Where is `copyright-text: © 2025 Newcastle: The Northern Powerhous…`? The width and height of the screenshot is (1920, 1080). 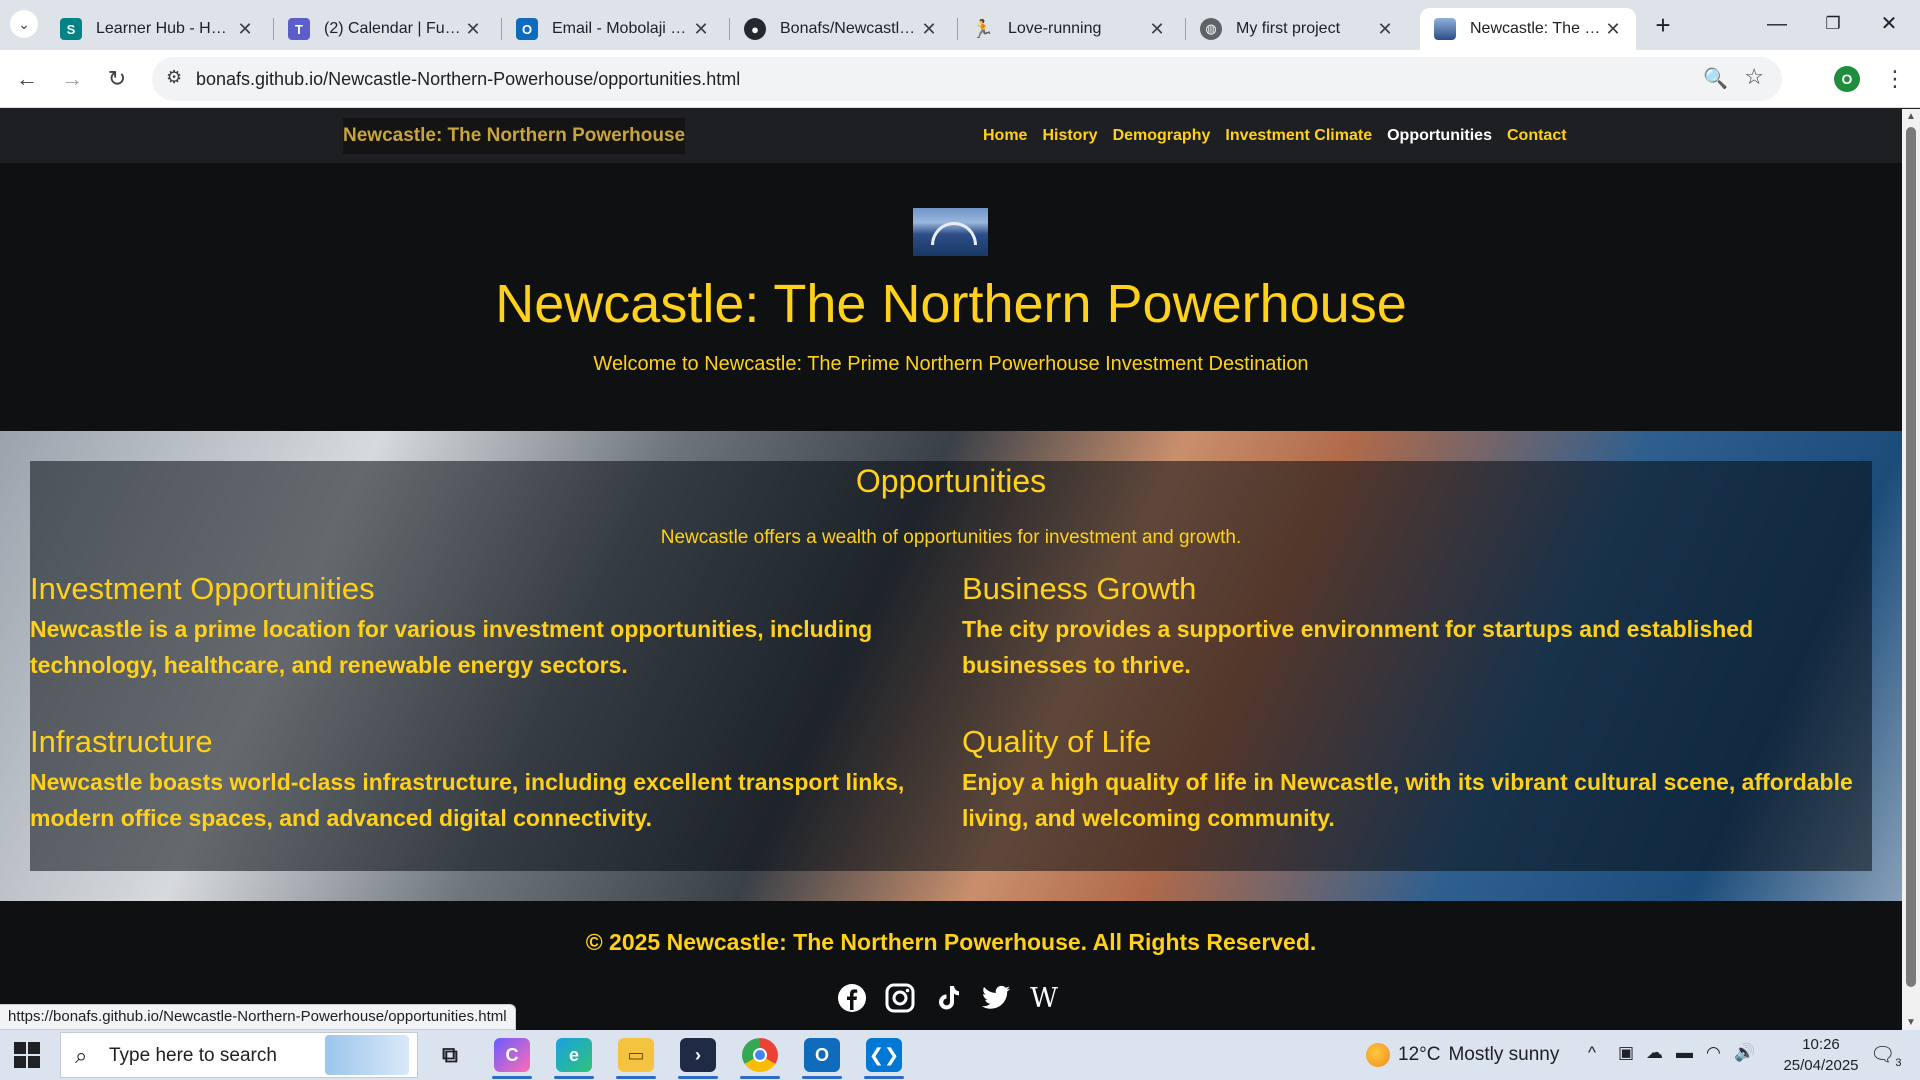 copyright-text: © 2025 Newcastle: The Northern Powerhous… is located at coordinates (951, 942).